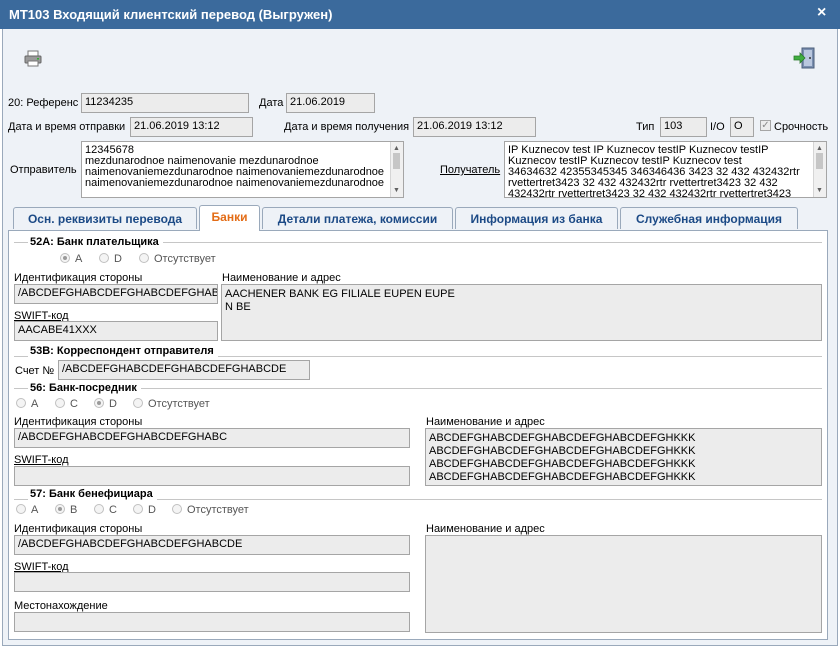 The height and width of the screenshot is (648, 840). What do you see at coordinates (645, 127) in the screenshot?
I see `type-label: Тип` at bounding box center [645, 127].